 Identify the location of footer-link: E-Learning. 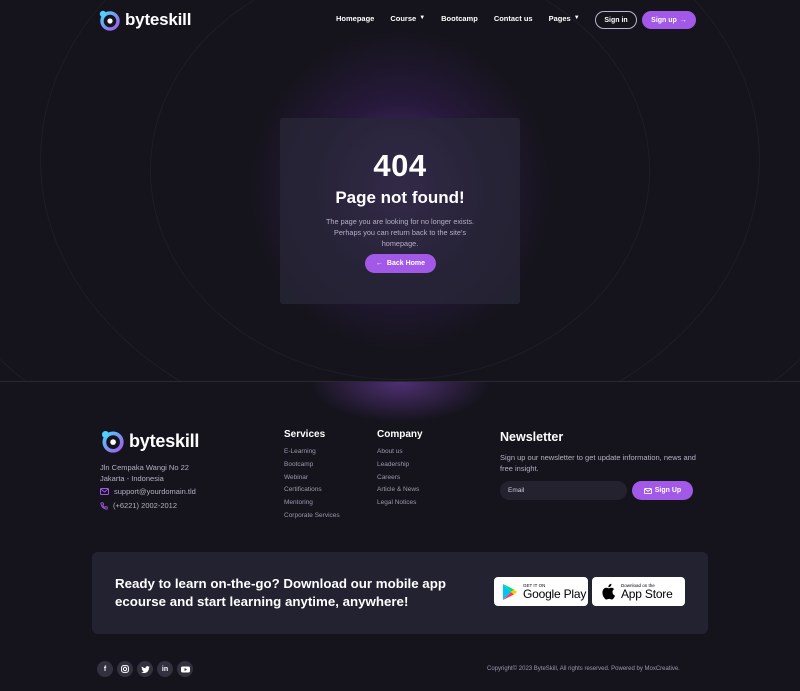
(312, 454).